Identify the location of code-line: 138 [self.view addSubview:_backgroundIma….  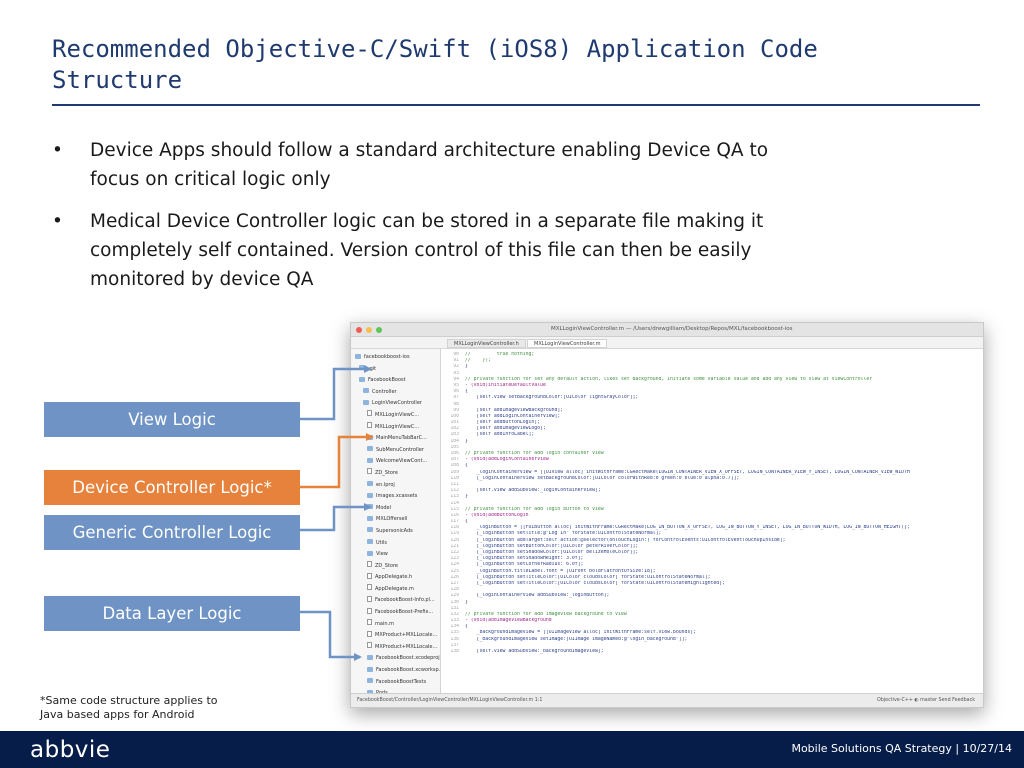
(712, 652).